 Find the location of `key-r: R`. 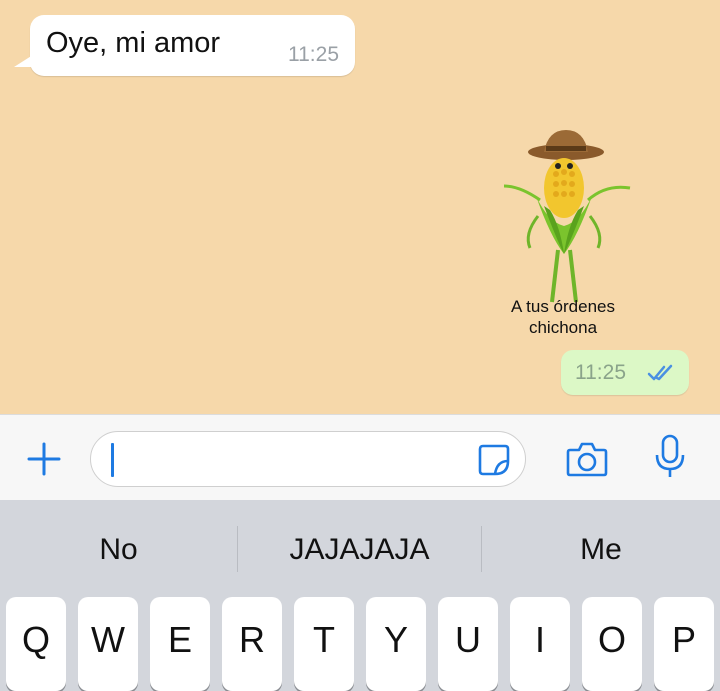

key-r: R is located at coordinates (252, 644).